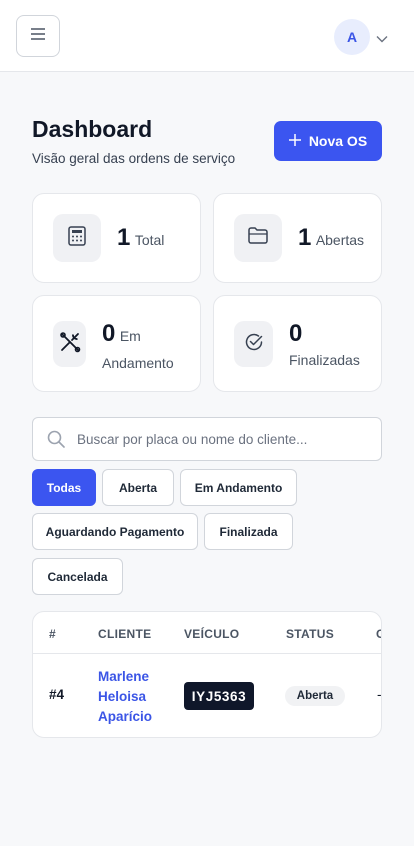 The height and width of the screenshot is (846, 414). I want to click on header-divider, so click(207, 653).